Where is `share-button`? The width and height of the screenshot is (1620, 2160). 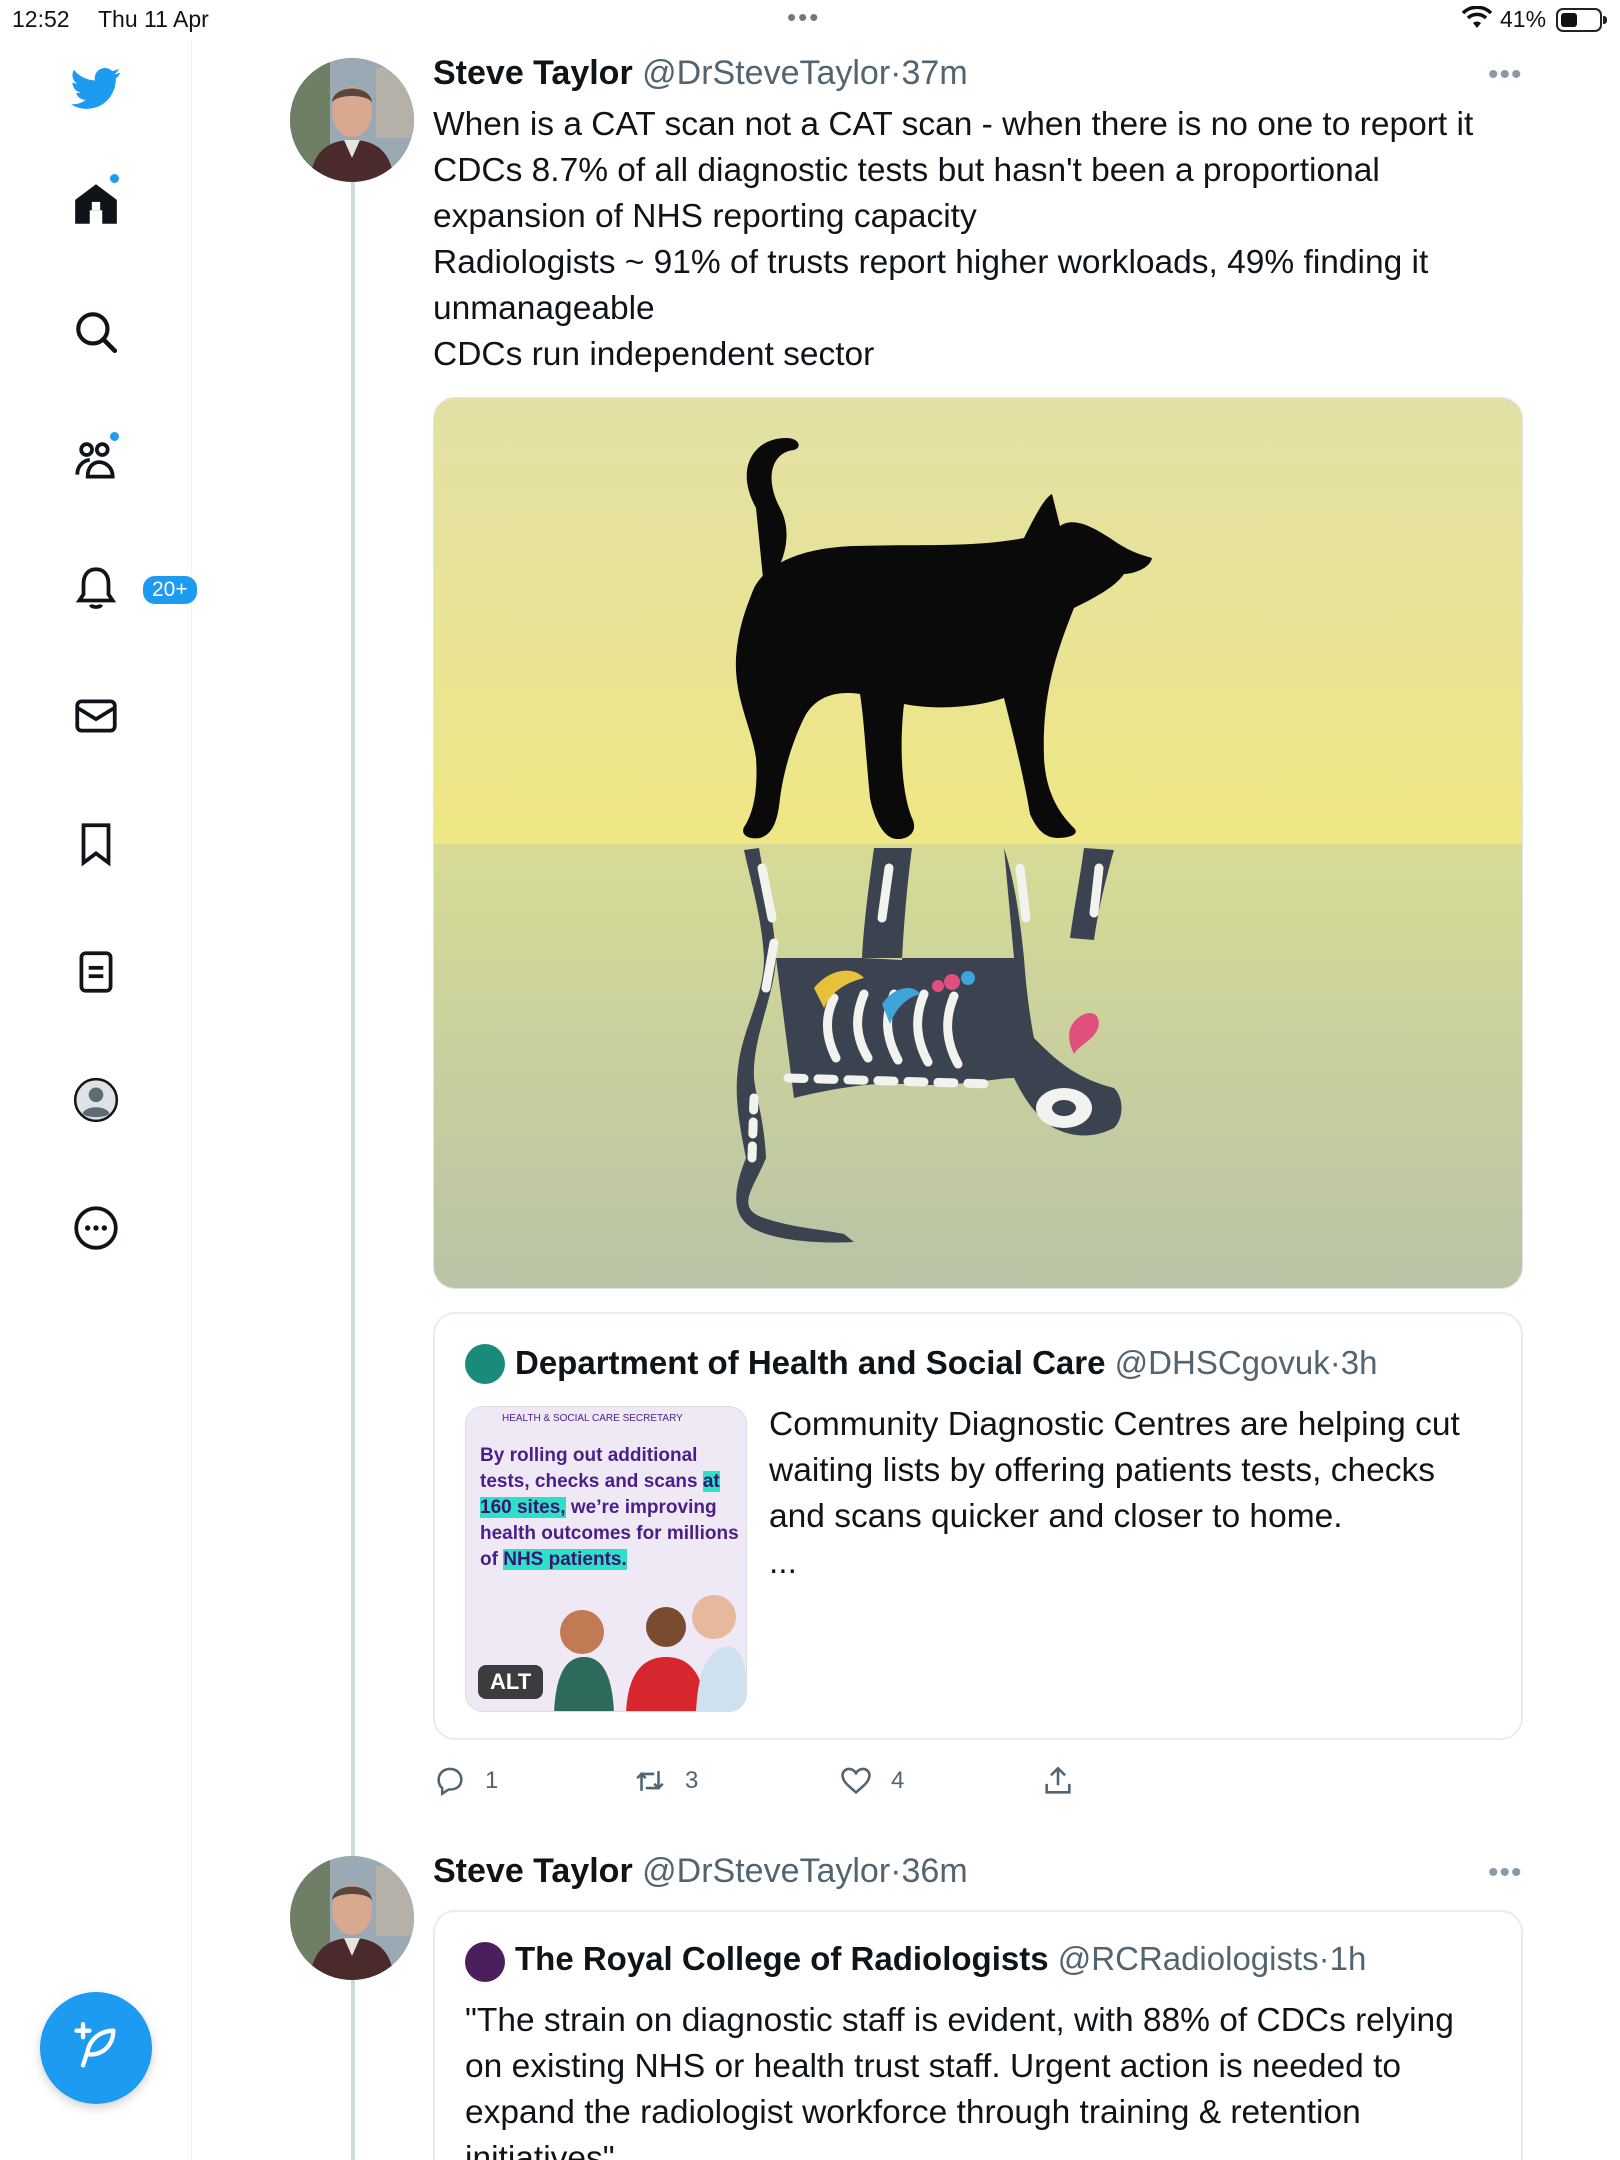
share-button is located at coordinates (1058, 1781).